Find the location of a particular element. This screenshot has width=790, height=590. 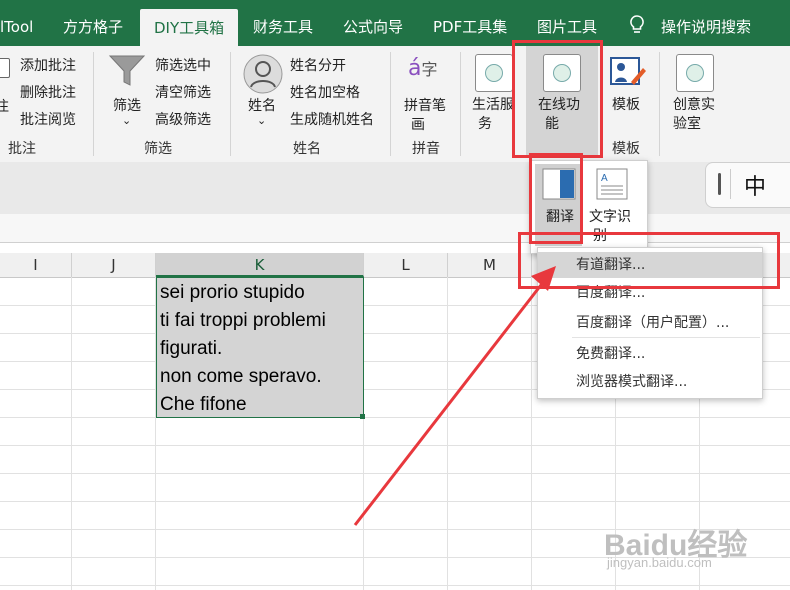

watermark-url: jingyan.baidu.com is located at coordinates (659, 562).